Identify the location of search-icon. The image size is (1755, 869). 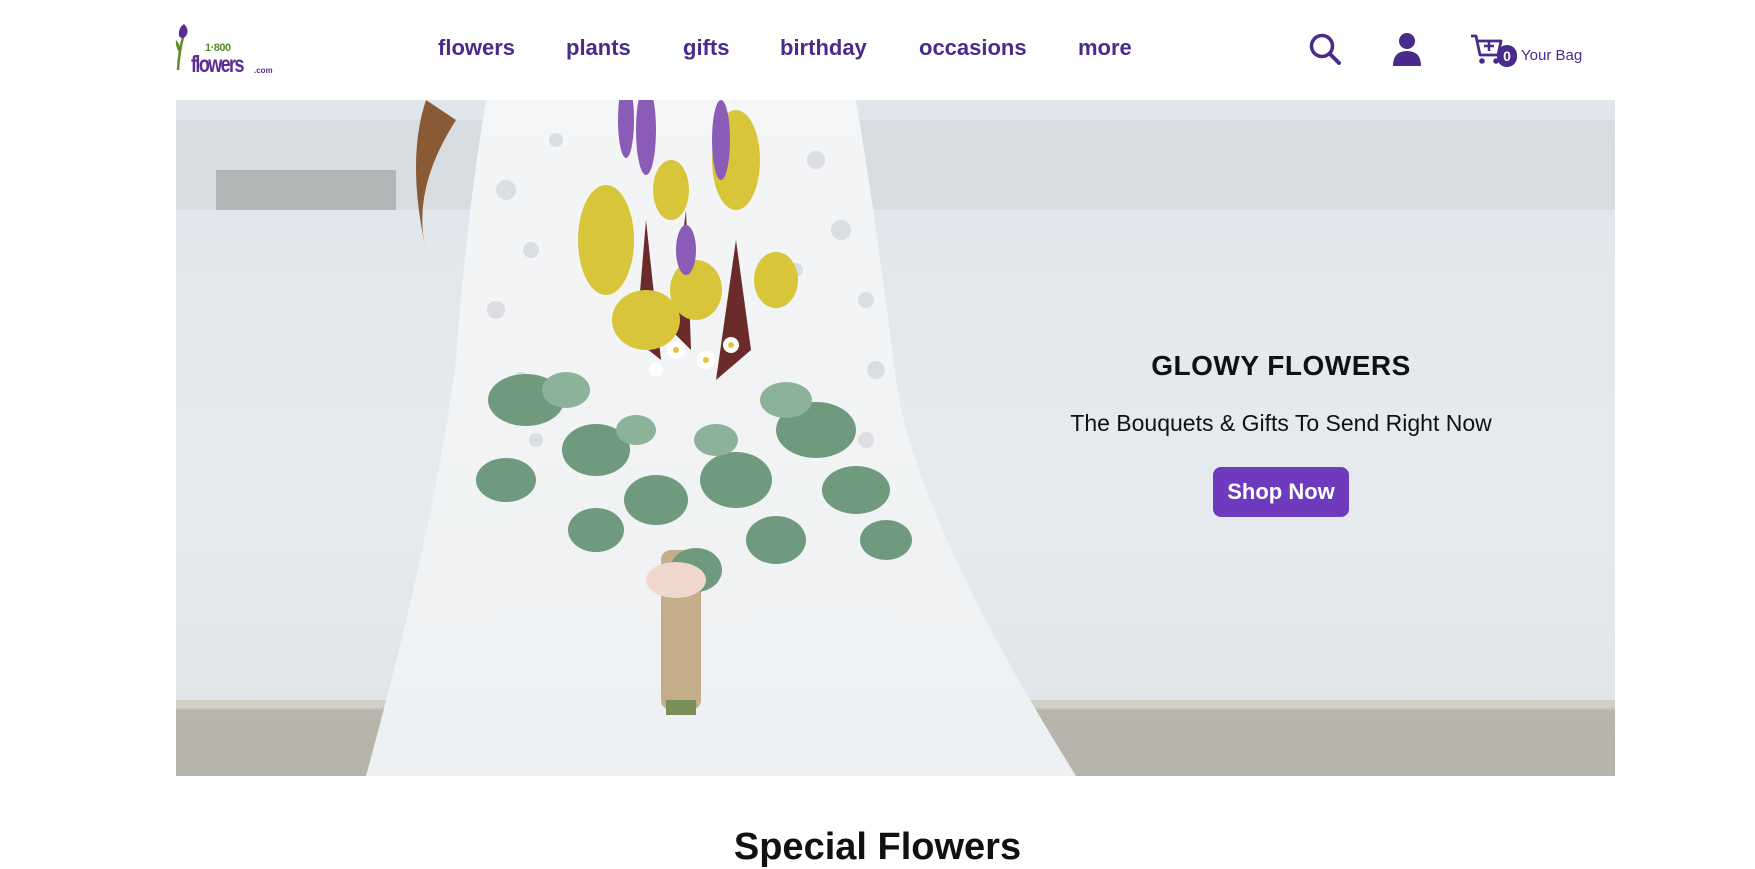
(1325, 51).